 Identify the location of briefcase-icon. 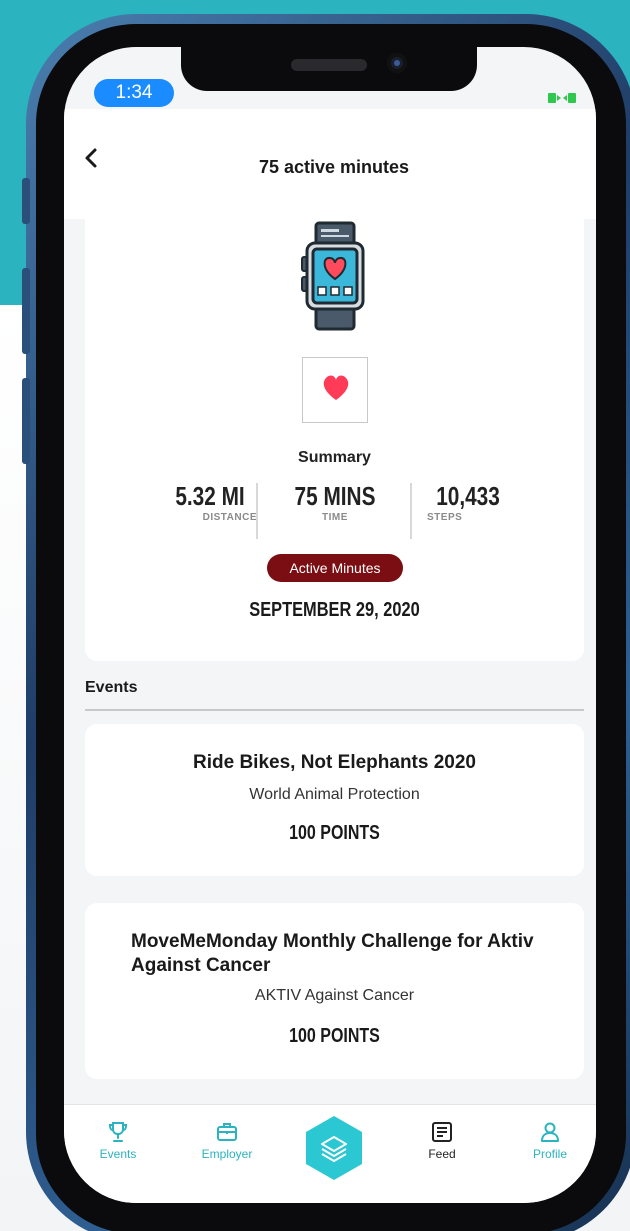
(227, 1132).